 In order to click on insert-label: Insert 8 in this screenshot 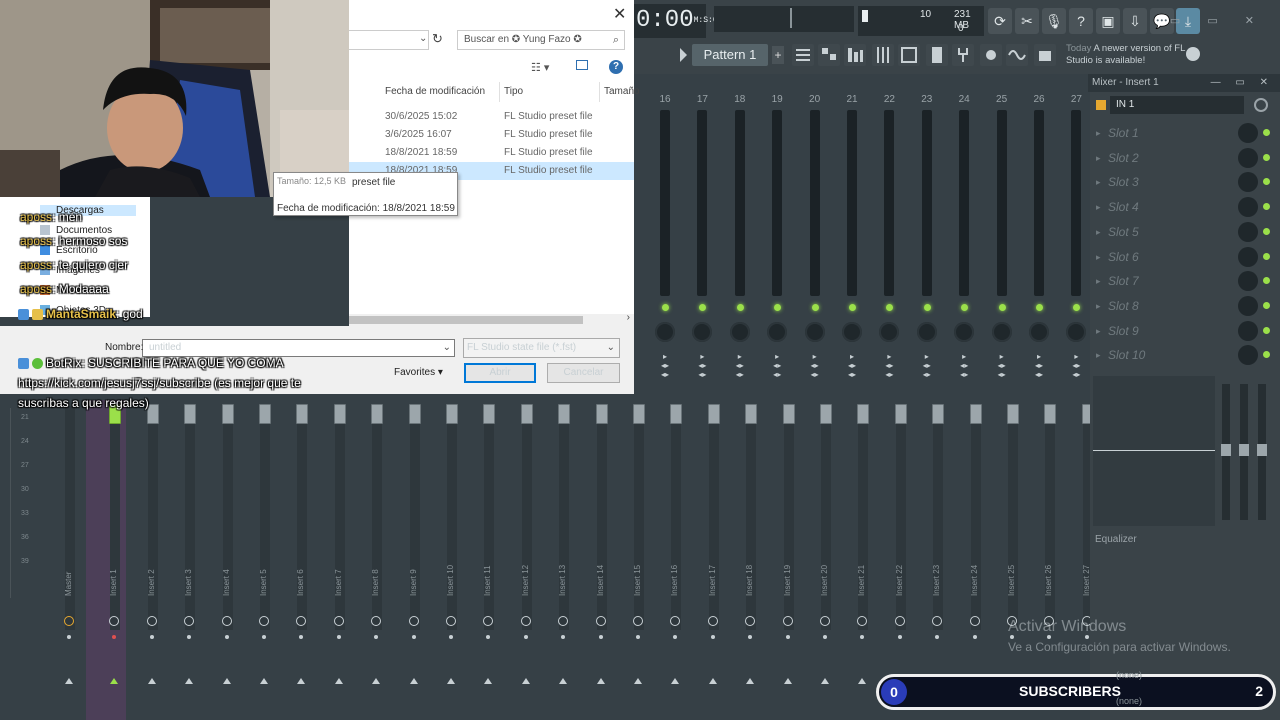, I will do `click(377, 576)`.